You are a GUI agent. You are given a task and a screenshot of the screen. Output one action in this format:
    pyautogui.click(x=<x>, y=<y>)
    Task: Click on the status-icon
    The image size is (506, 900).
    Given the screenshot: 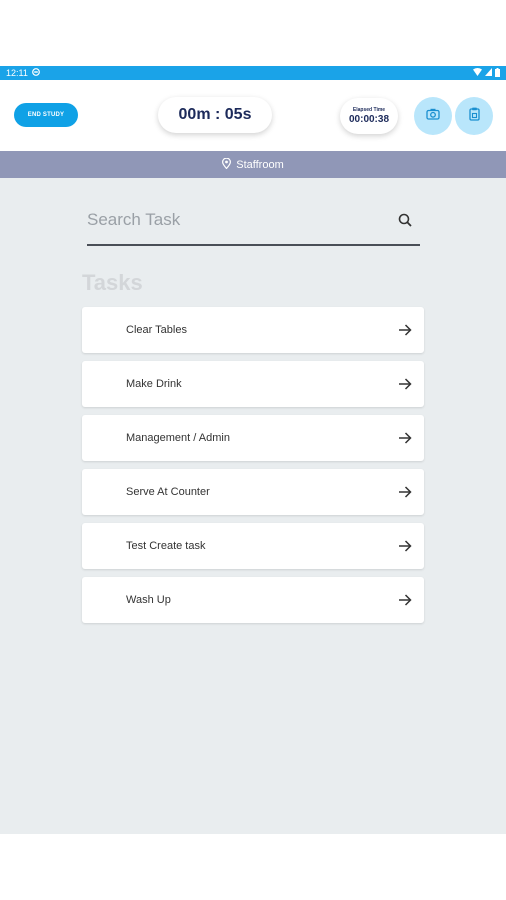 What is the action you would take?
    pyautogui.click(x=35, y=73)
    